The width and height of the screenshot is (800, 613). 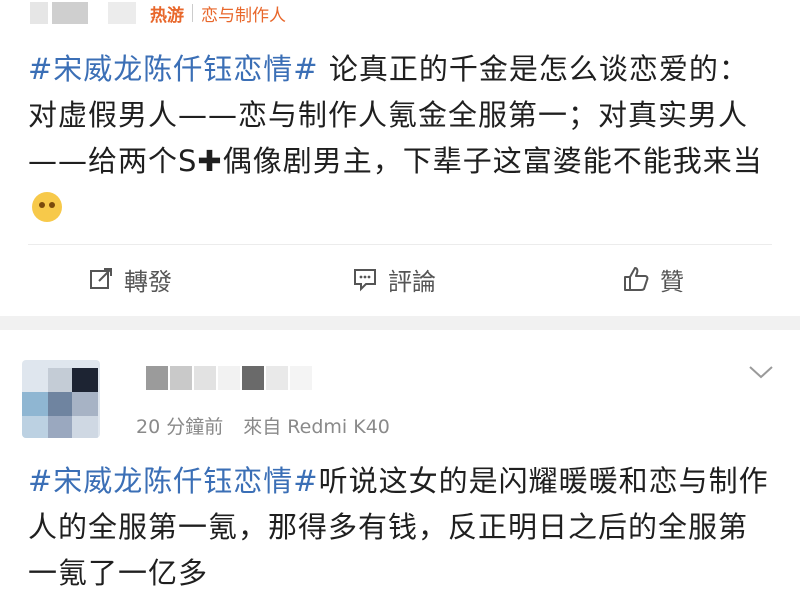 I want to click on repost-label: 轉發, so click(x=148, y=281).